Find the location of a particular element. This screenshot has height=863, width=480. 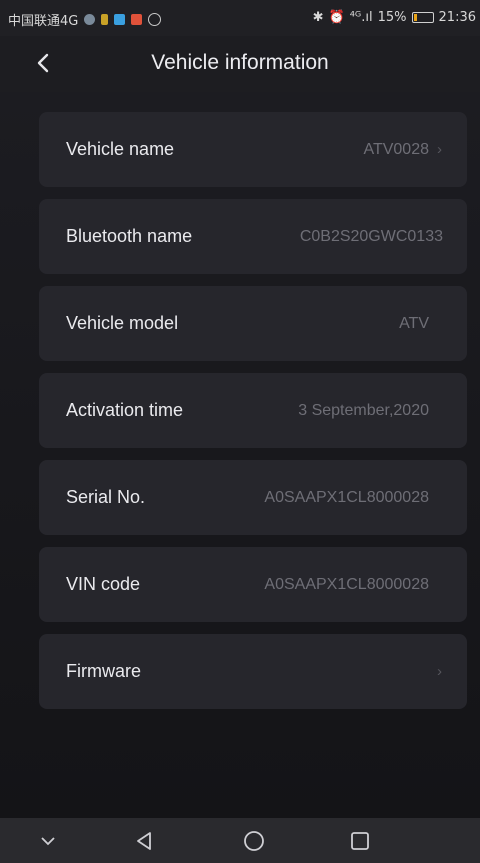

status-right: ✱ ⏰ ⁴ᴳ.ıl 15% 21:36 is located at coordinates (394, 17).